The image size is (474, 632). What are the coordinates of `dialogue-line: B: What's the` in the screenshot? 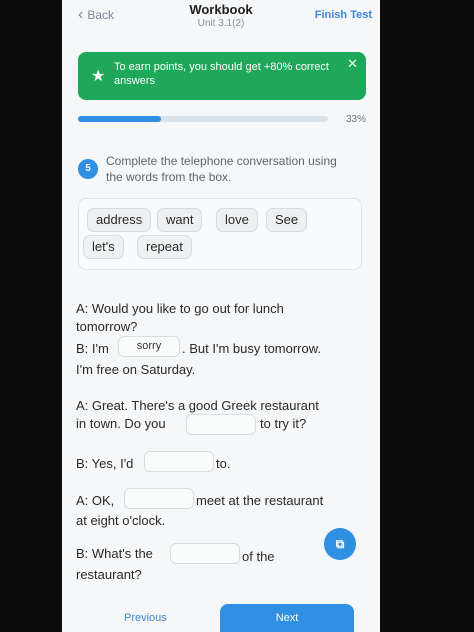 It's located at (114, 553).